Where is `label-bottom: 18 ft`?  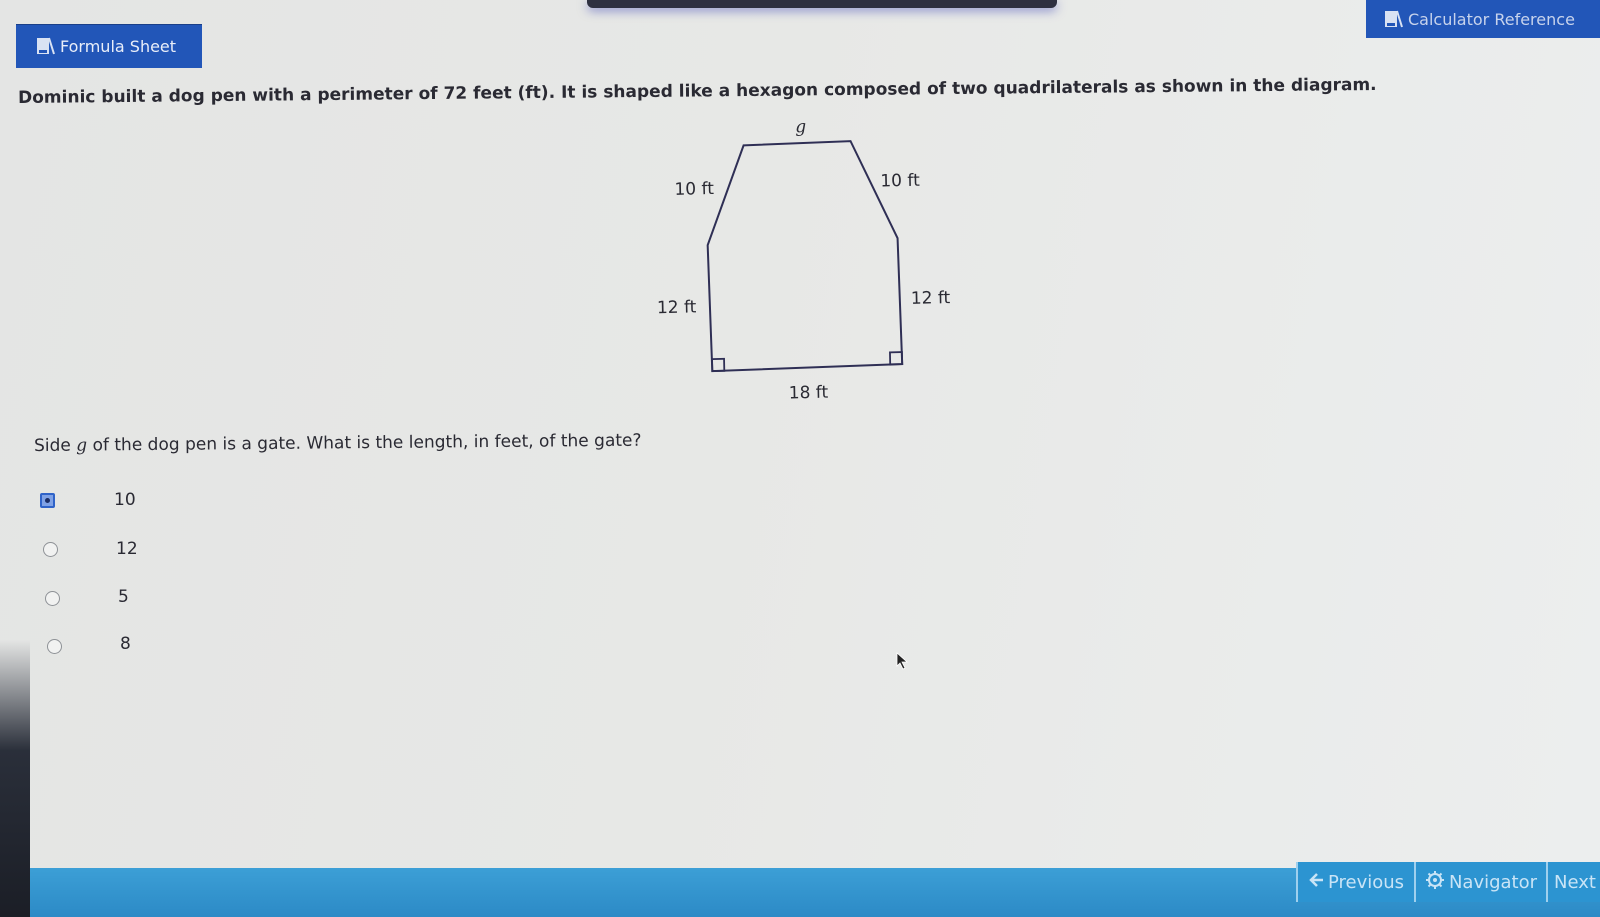
label-bottom: 18 ft is located at coordinates (809, 393).